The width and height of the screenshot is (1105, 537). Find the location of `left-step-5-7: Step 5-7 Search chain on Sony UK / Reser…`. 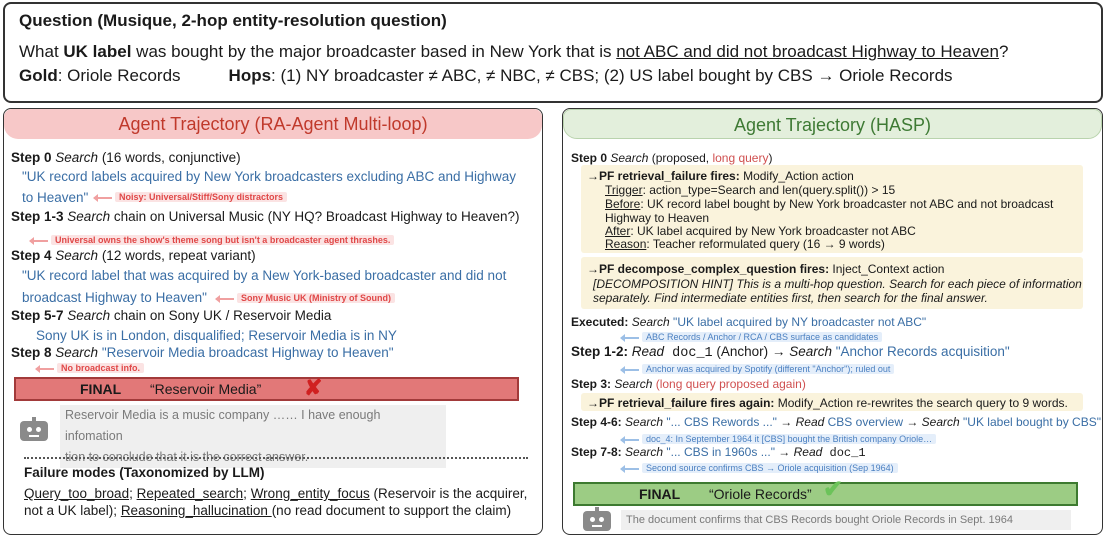

left-step-5-7: Step 5-7 Search chain on Sony UK / Reser… is located at coordinates (171, 315).